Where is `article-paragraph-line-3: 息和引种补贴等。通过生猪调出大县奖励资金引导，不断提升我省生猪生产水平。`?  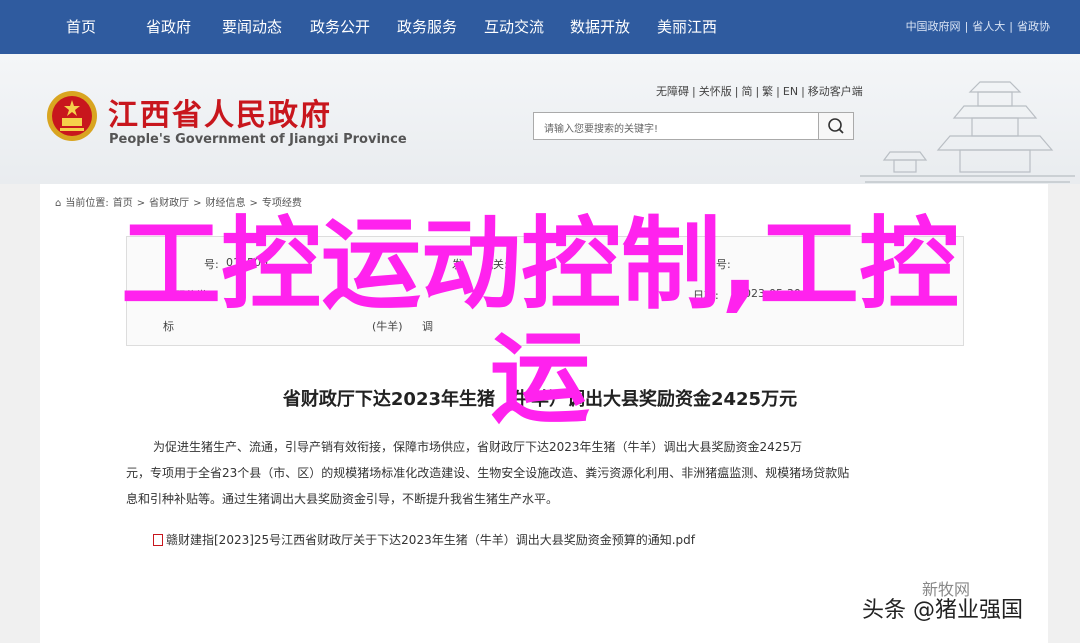
article-paragraph-line-3: 息和引种补贴等。通过生猪调出大县奖励资金引导，不断提升我省生猪生产水平。 is located at coordinates (342, 499).